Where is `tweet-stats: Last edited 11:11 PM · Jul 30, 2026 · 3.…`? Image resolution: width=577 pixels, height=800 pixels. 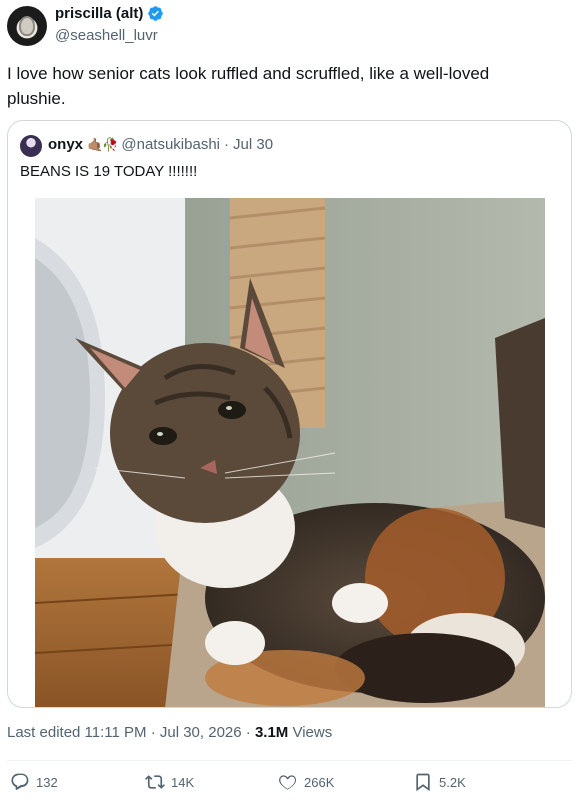
tweet-stats: Last edited 11:11 PM · Jul 30, 2026 · 3.… is located at coordinates (169, 732).